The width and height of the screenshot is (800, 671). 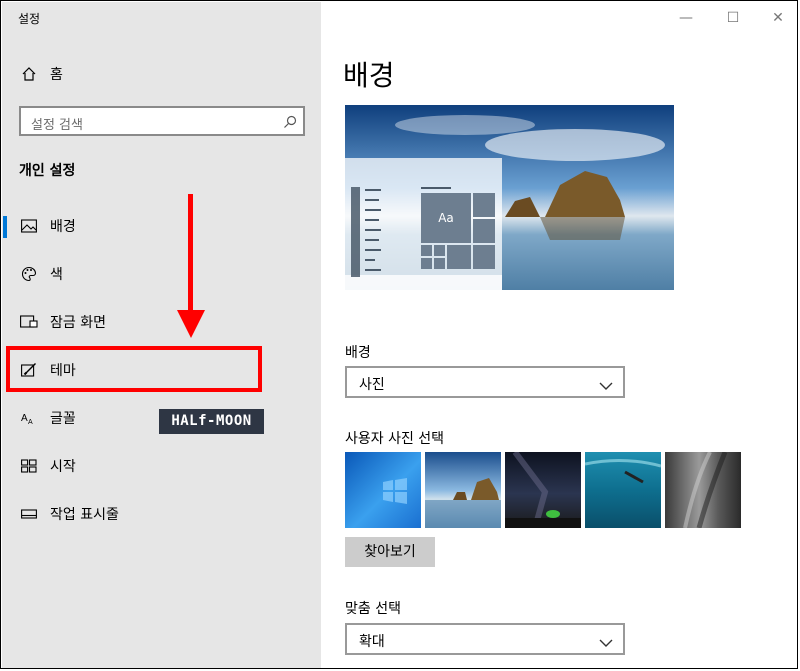 I want to click on sidebar-item-label: 글꼴, so click(x=63, y=419).